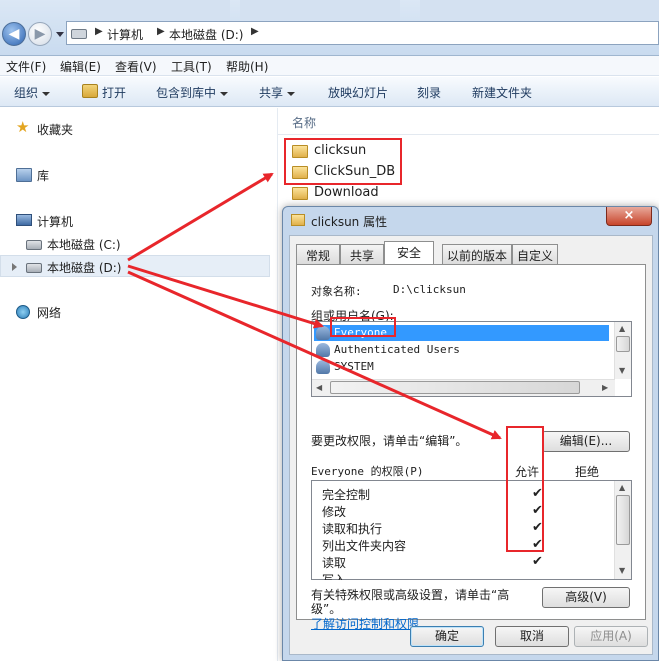 The image size is (659, 661). Describe the element at coordinates (136, 66) in the screenshot. I see `menu-view: 查看(V)` at that location.